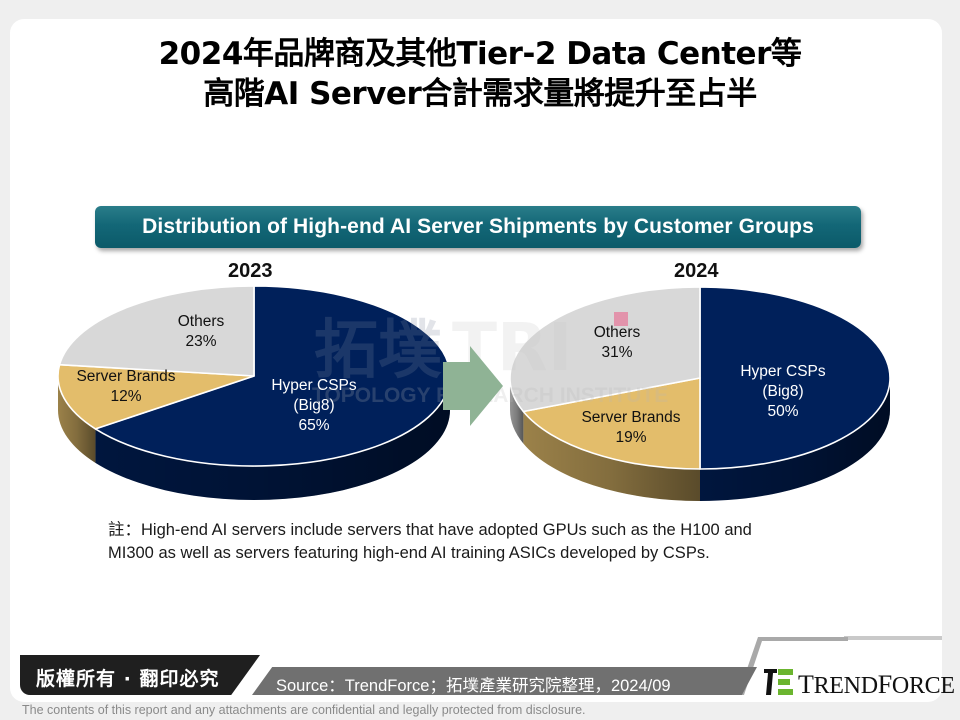  What do you see at coordinates (884, 684) in the screenshot?
I see `logo-text-f: F` at bounding box center [884, 684].